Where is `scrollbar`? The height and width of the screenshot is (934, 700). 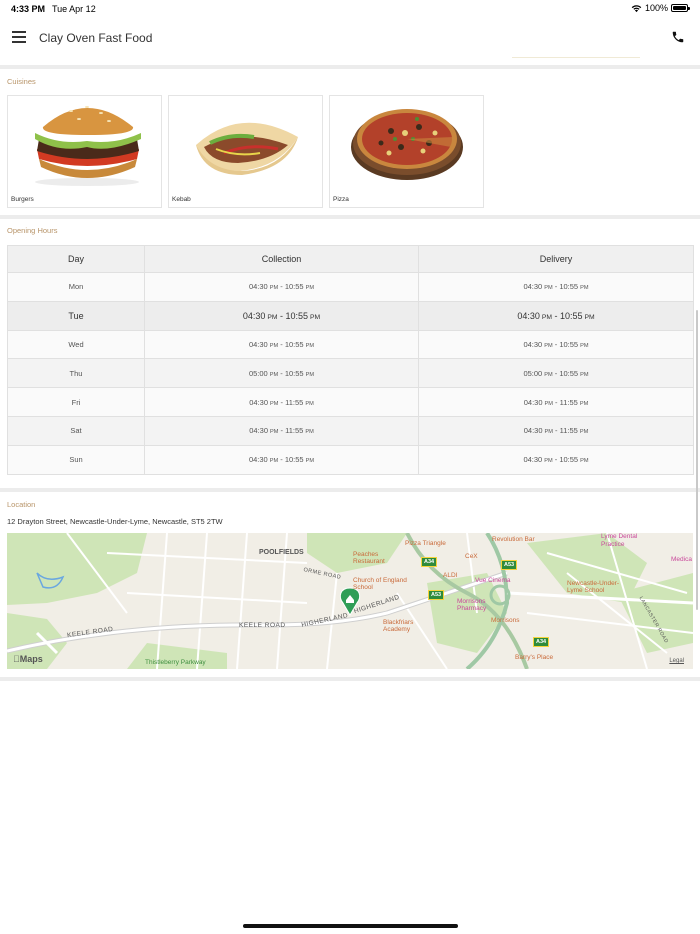 scrollbar is located at coordinates (697, 460).